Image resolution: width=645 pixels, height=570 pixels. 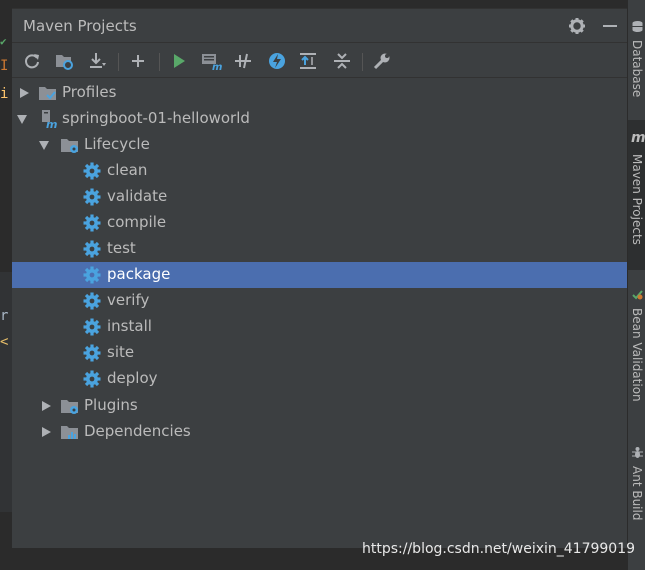 I want to click on settings-gear-icon, so click(x=577, y=26).